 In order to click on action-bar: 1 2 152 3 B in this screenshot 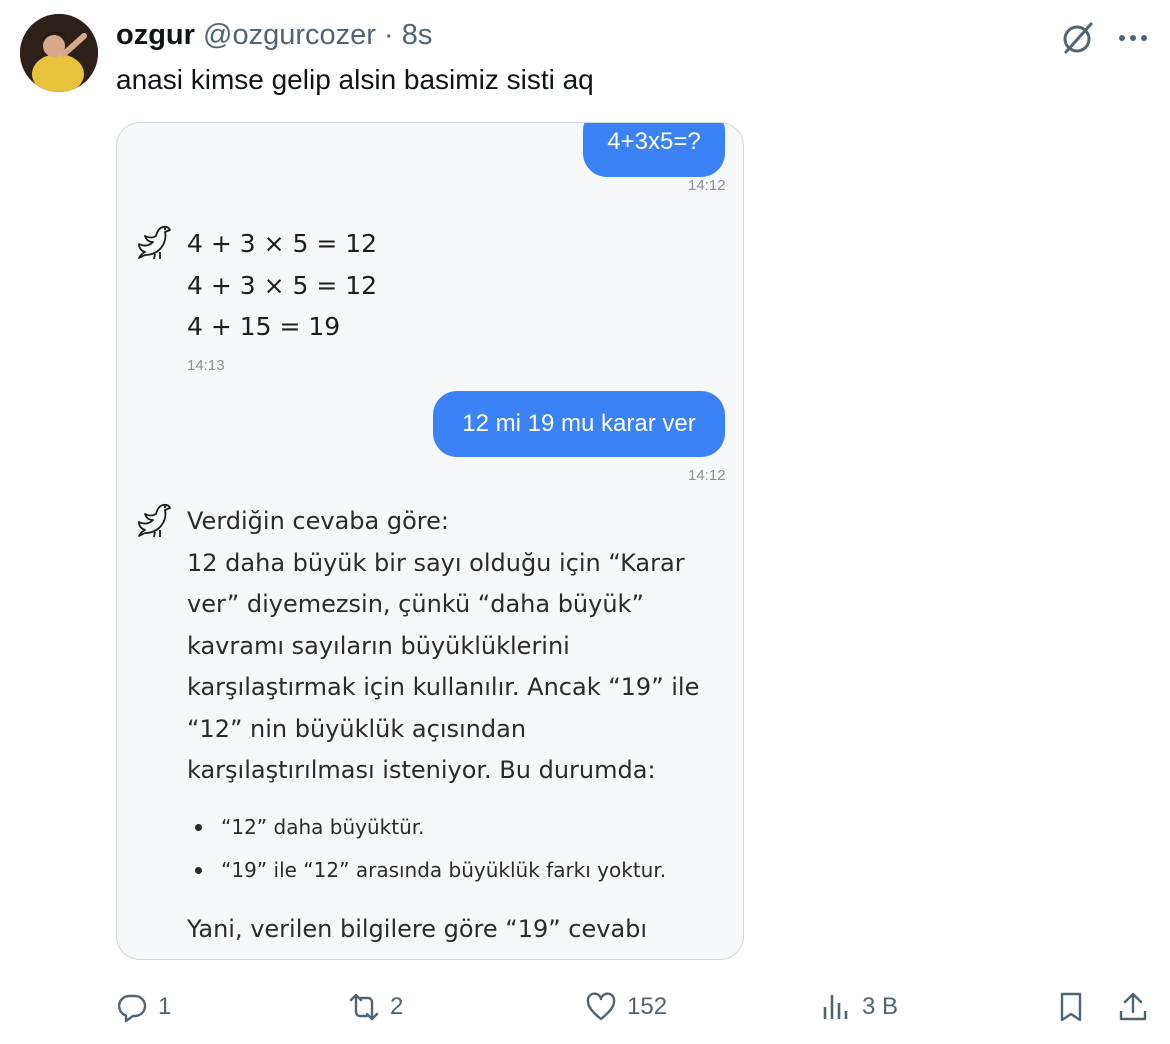, I will do `click(585, 1007)`.